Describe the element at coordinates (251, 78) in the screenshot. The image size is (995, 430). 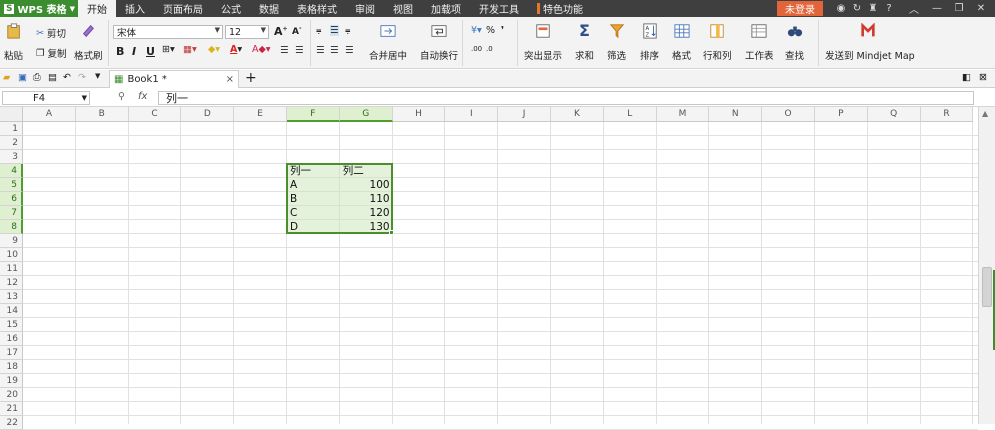
I see `new-tab-button: +` at that location.